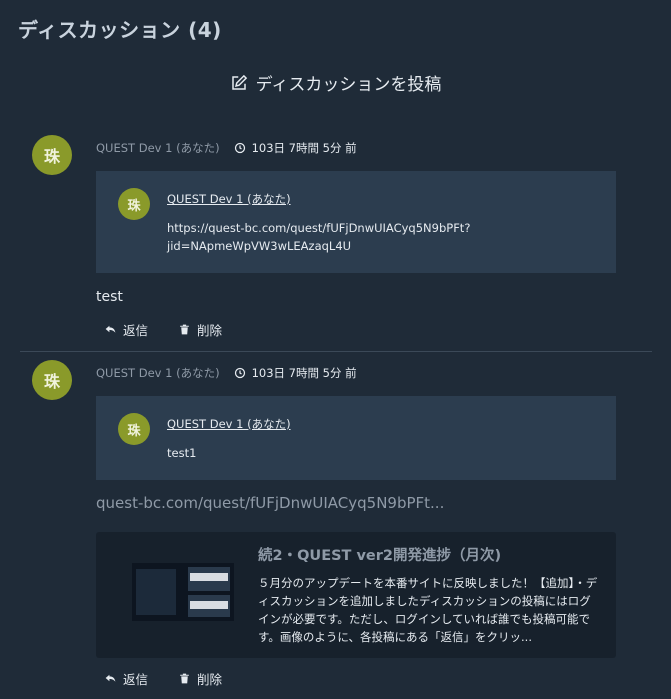 This screenshot has height=699, width=671. I want to click on discussion-title: ディスカッション (4), so click(120, 30).